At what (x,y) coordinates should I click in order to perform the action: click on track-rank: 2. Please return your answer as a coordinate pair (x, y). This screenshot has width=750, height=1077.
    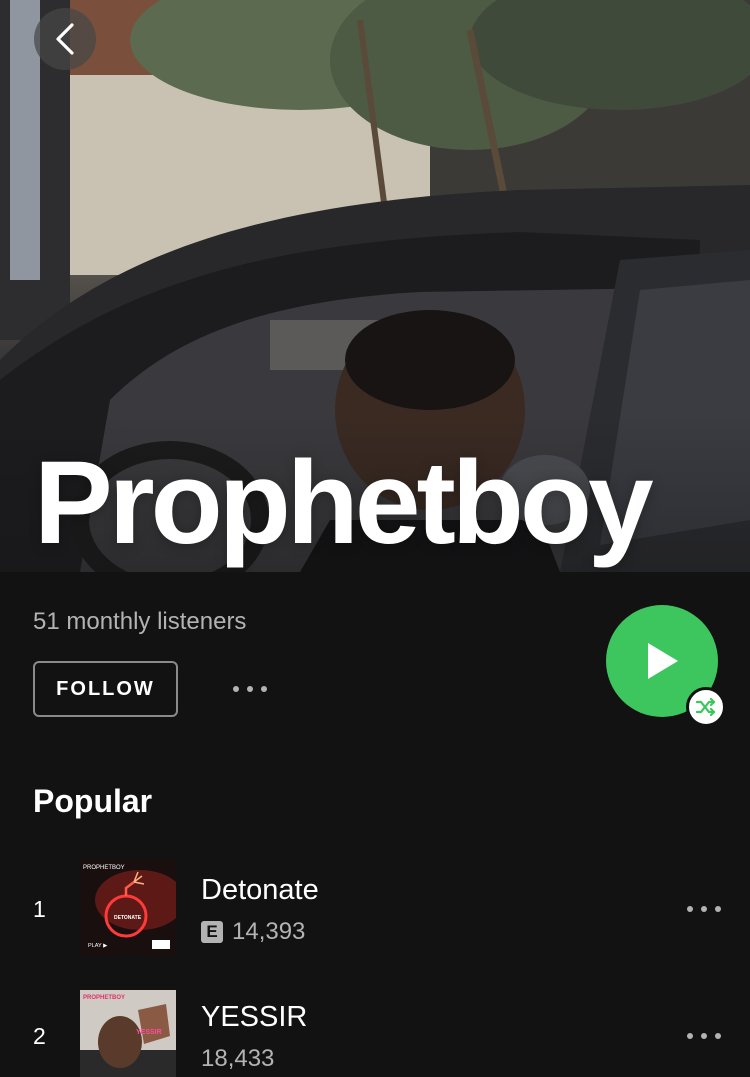
    Looking at the image, I should click on (39, 1036).